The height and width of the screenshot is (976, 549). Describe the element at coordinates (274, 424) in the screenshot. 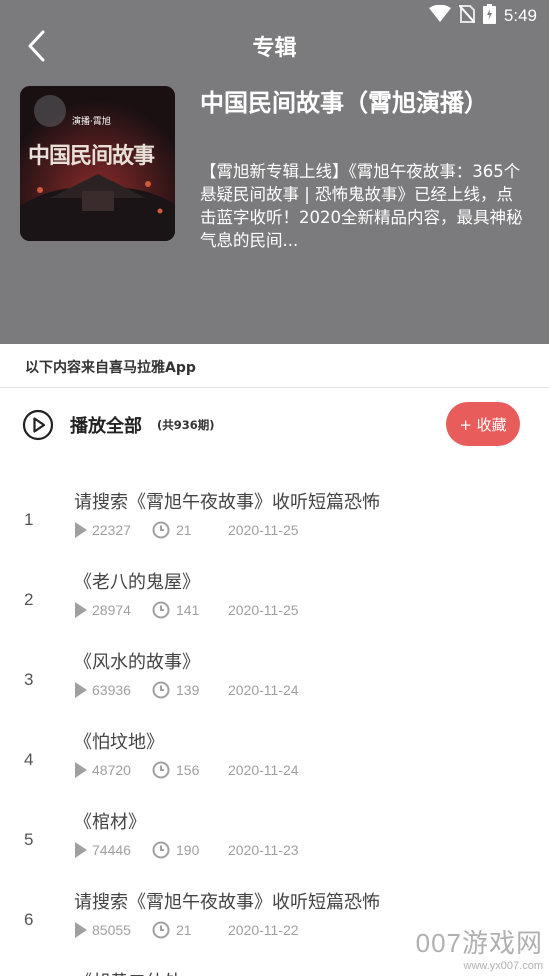

I see `play-all-row: 播放全部 (共936期) + 收藏` at that location.